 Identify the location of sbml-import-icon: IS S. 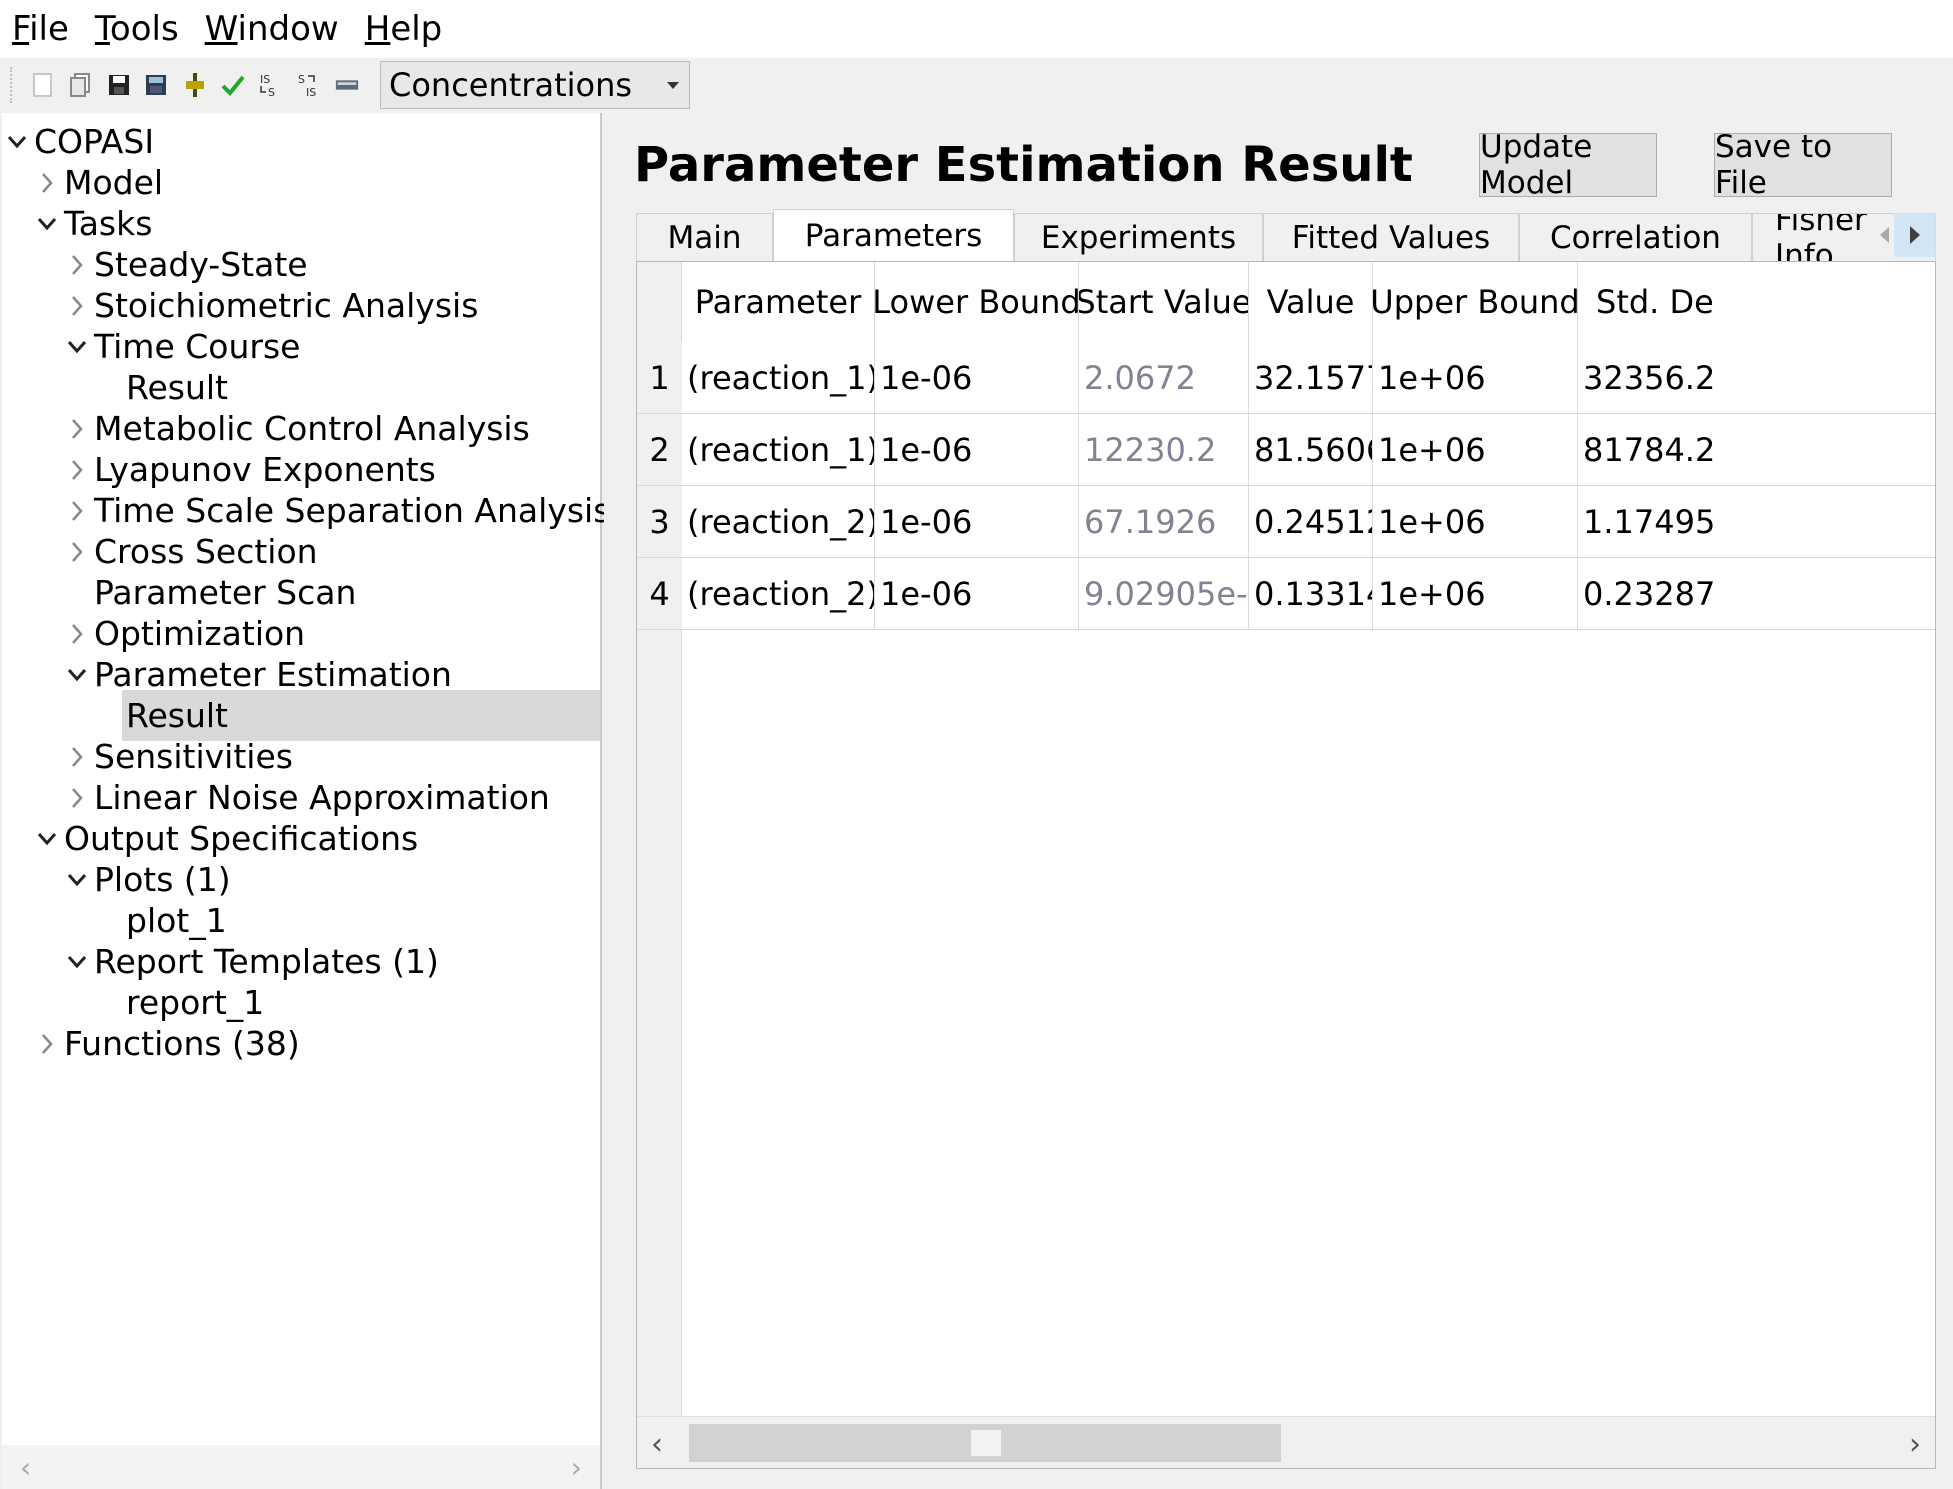
(271, 85).